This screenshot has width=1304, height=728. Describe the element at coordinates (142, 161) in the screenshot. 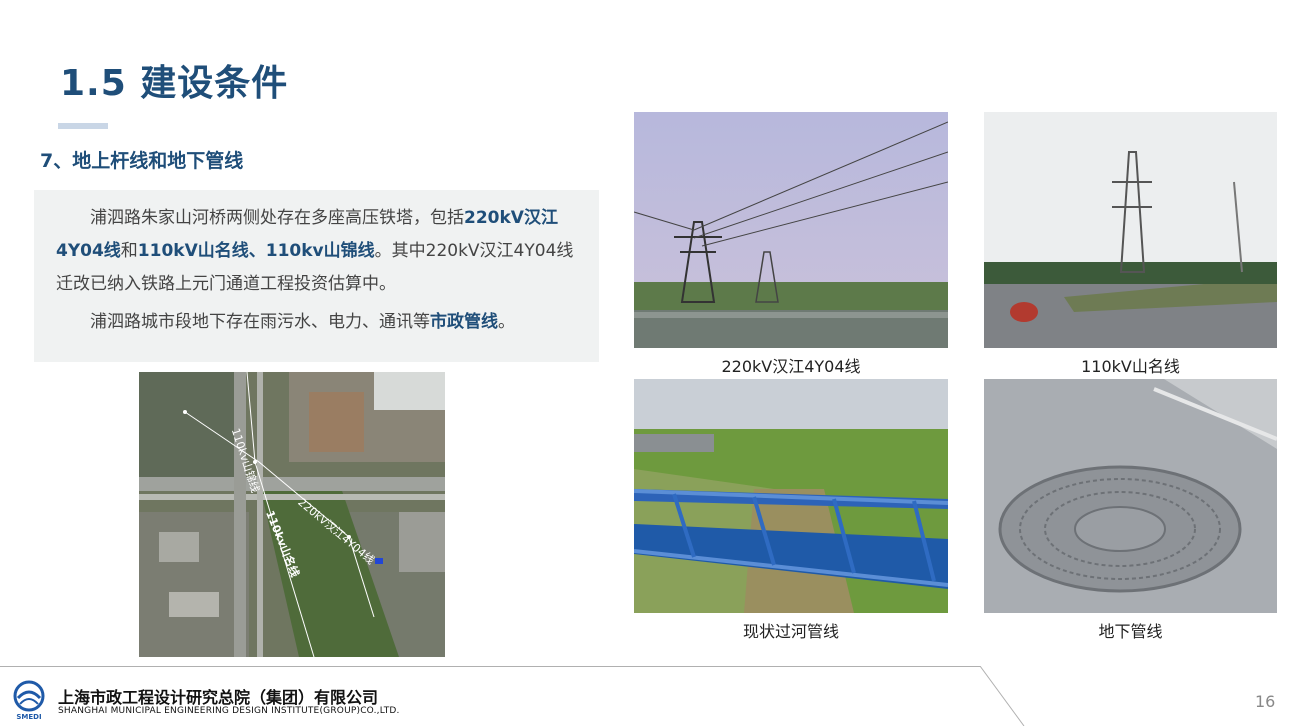

I see `section-subtitle: 7、地上杆线和地下管线` at that location.